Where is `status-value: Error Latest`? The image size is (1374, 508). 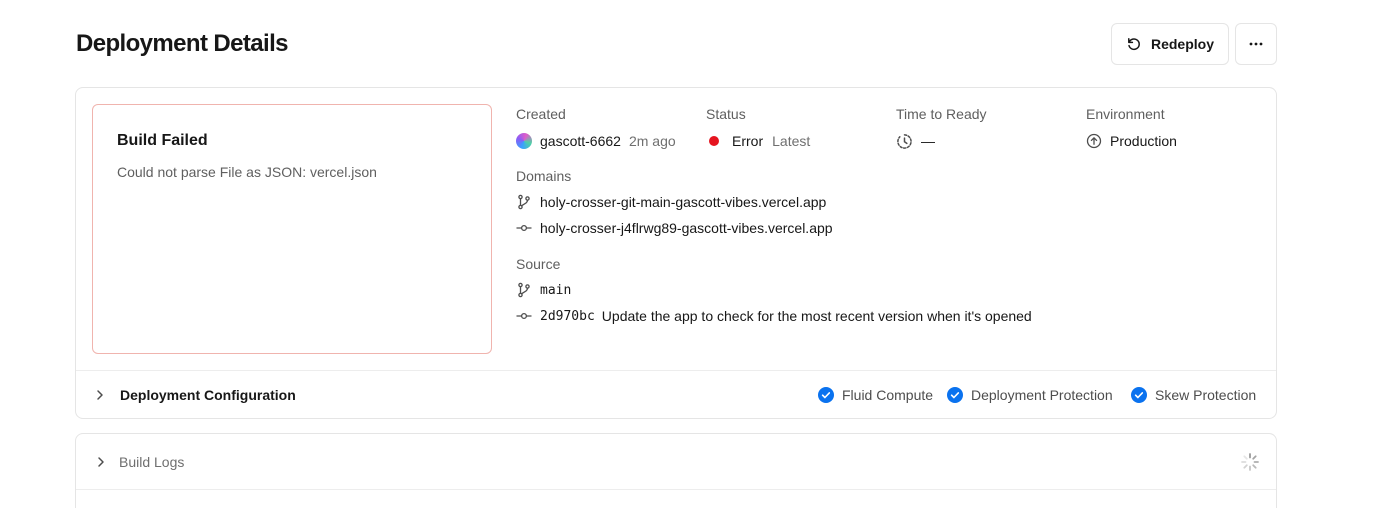
status-value: Error Latest is located at coordinates (758, 141).